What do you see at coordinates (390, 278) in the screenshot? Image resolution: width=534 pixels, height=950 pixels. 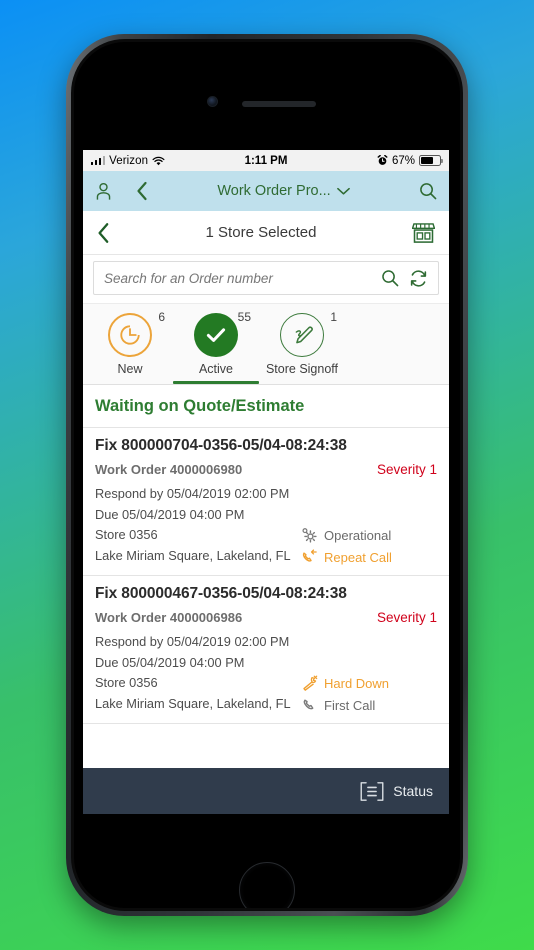 I see `search-icon` at bounding box center [390, 278].